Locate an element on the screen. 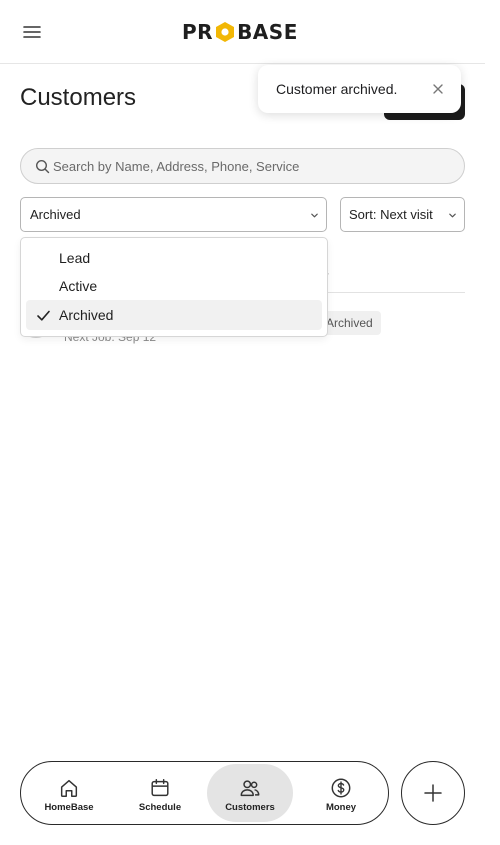 The width and height of the screenshot is (500, 845). add-fab-button is located at coordinates (433, 793).